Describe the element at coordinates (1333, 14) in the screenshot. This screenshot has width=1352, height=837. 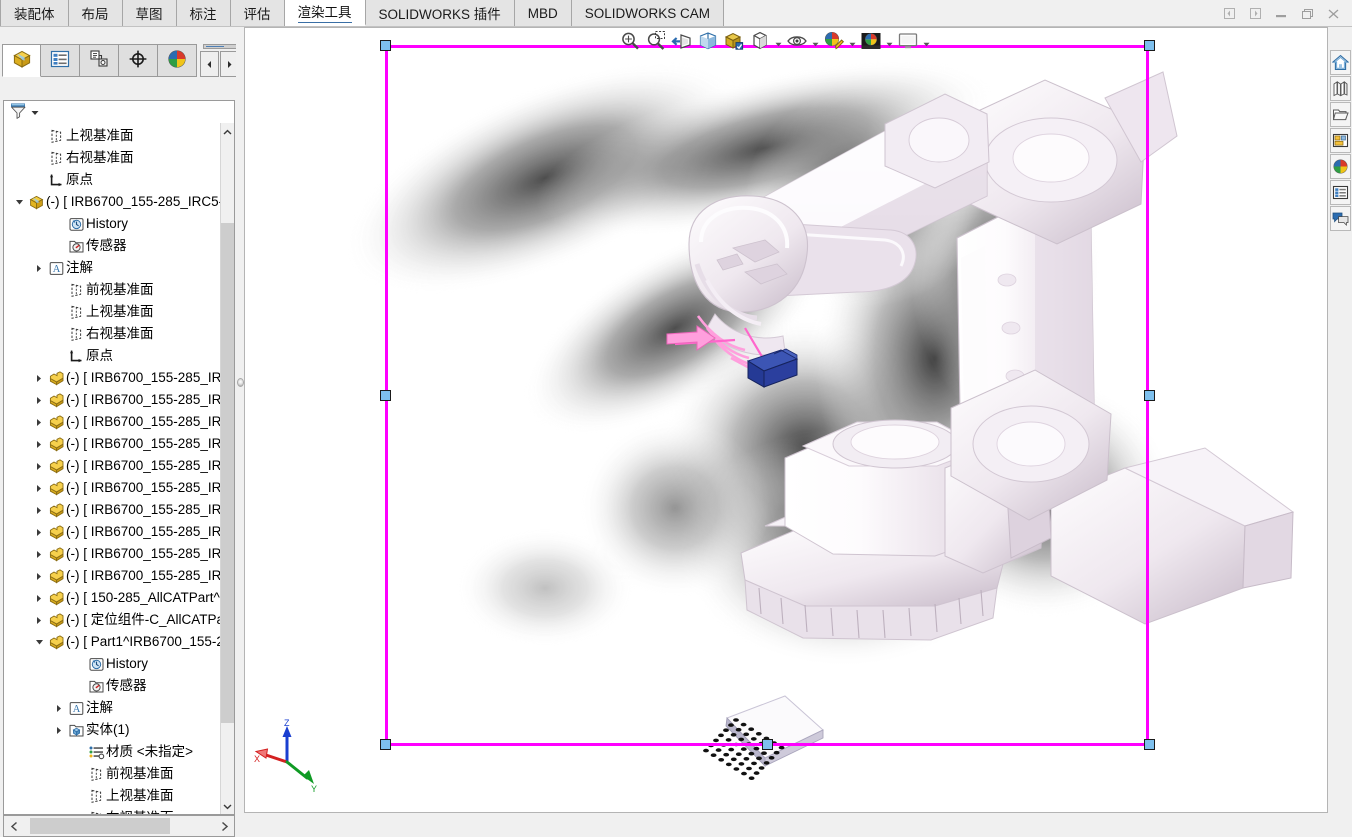
I see `close-button` at that location.